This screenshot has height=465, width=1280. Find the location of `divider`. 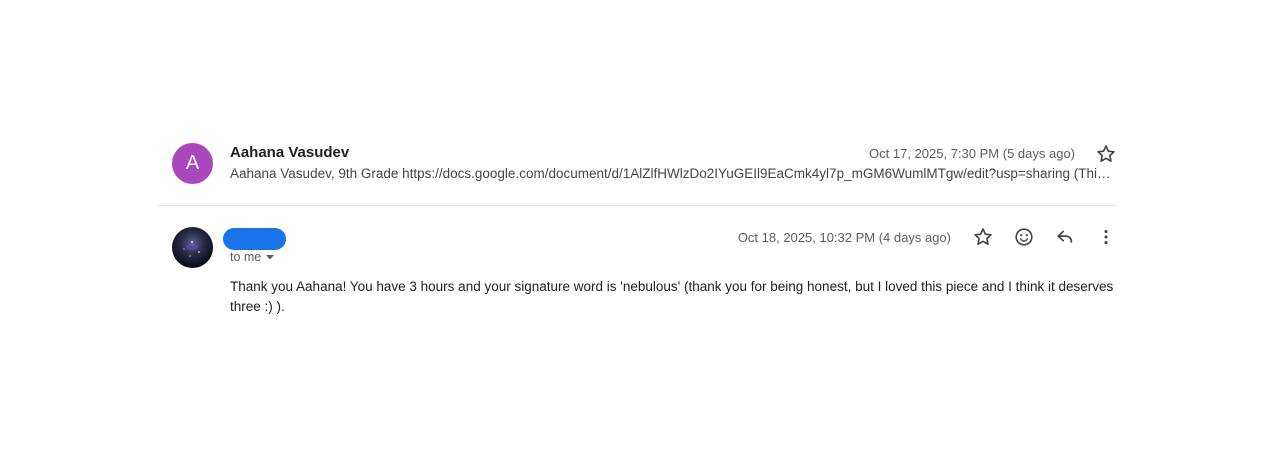

divider is located at coordinates (637, 205).